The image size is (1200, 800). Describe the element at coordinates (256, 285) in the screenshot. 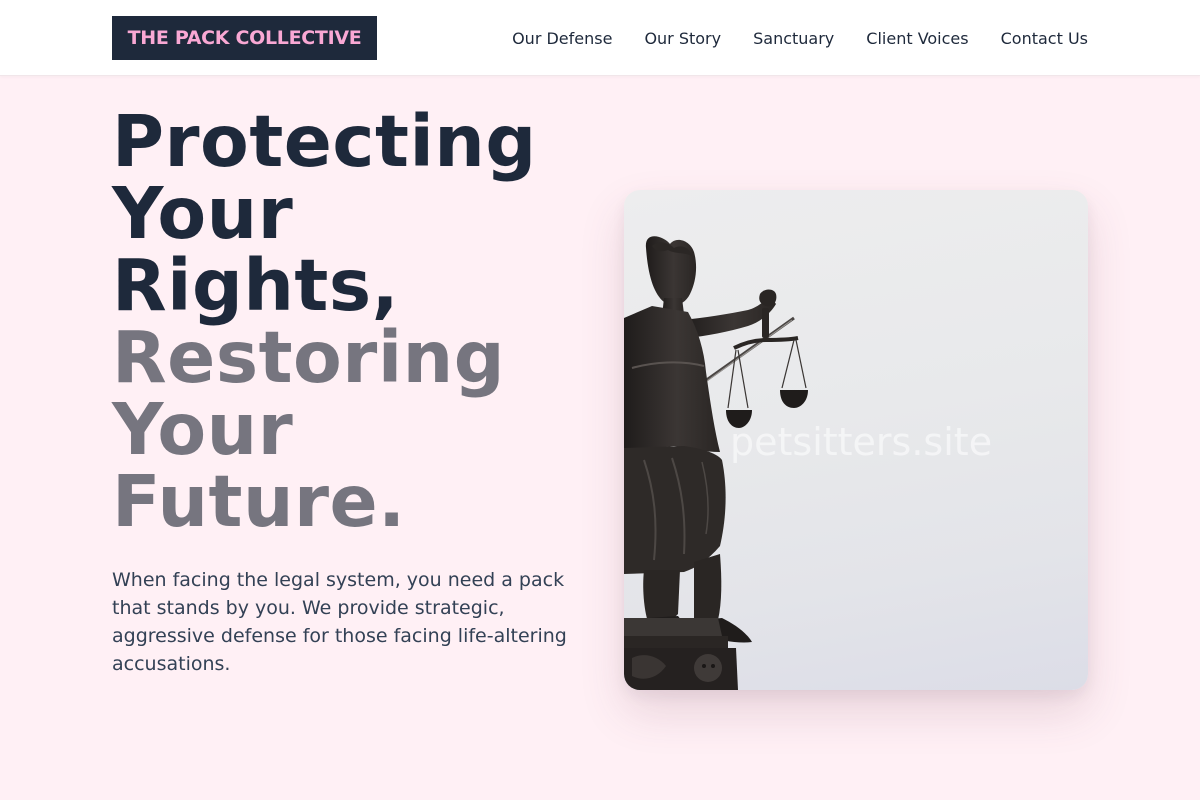

I see `hero-heading-line: Rights,` at that location.